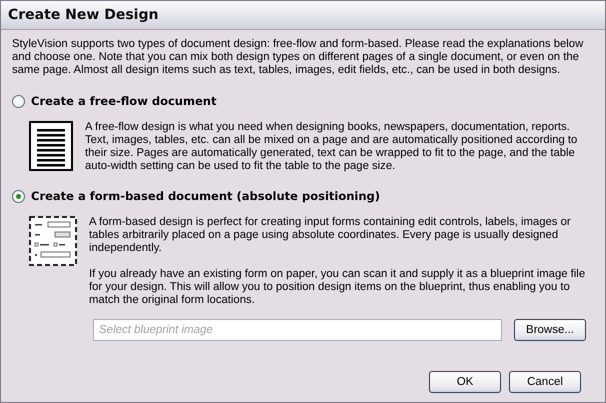  Describe the element at coordinates (51, 146) in the screenshot. I see `document-icon` at that location.